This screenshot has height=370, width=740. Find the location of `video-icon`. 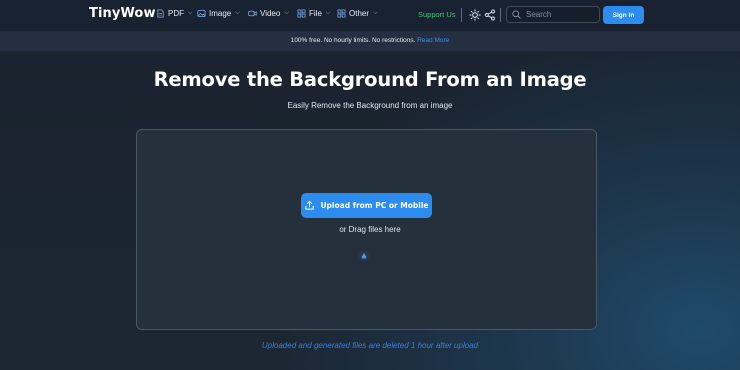

video-icon is located at coordinates (252, 13).